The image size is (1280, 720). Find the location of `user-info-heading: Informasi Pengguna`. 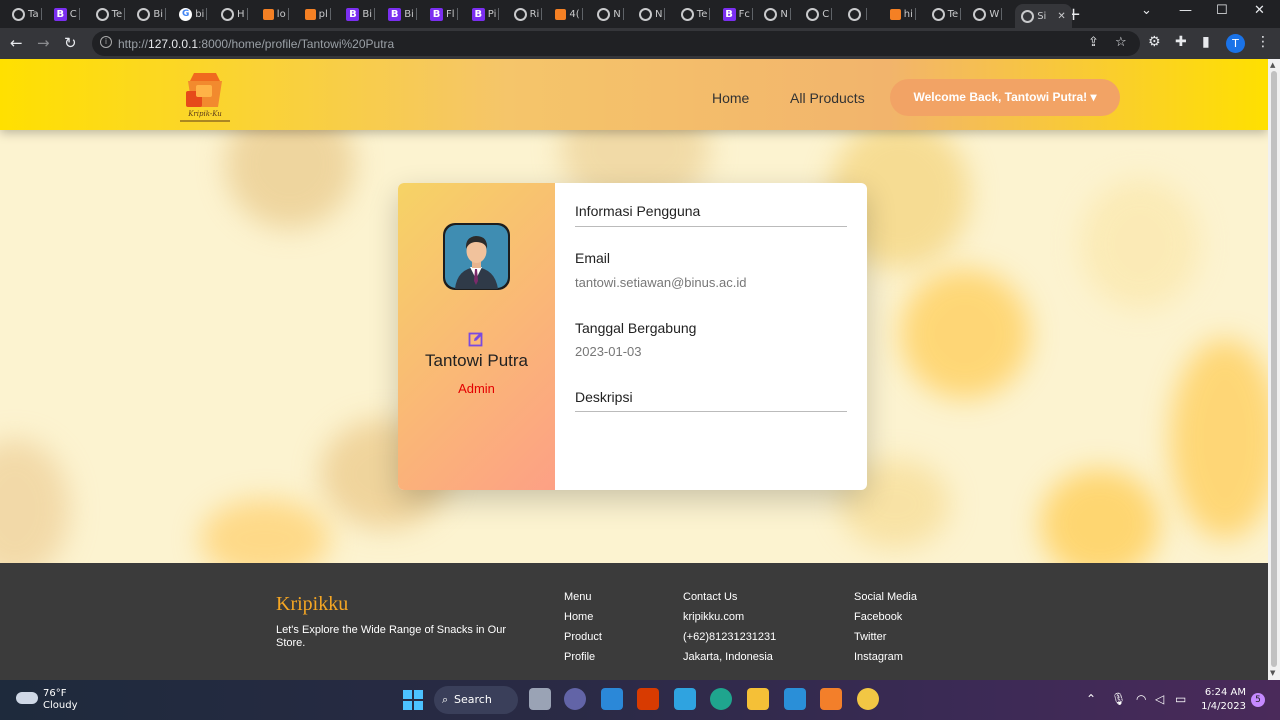

user-info-heading: Informasi Pengguna is located at coordinates (638, 211).